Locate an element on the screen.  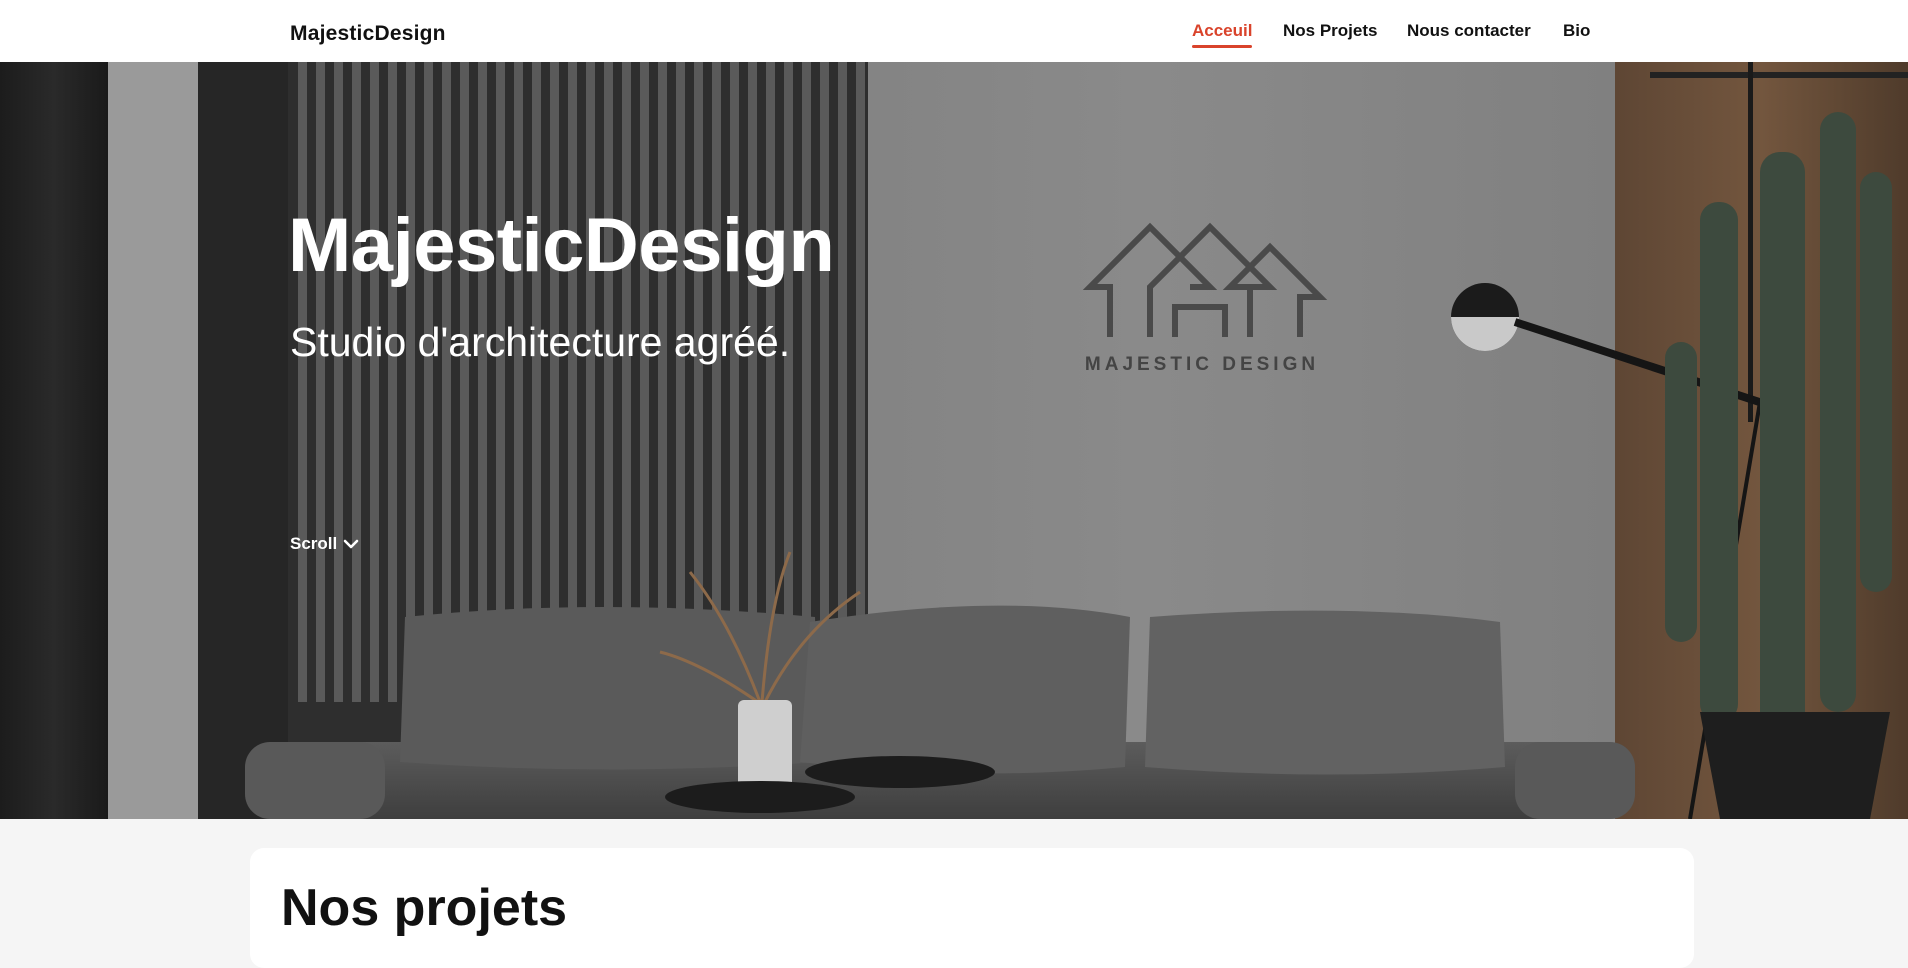
chevron-down-icon is located at coordinates (351, 544).